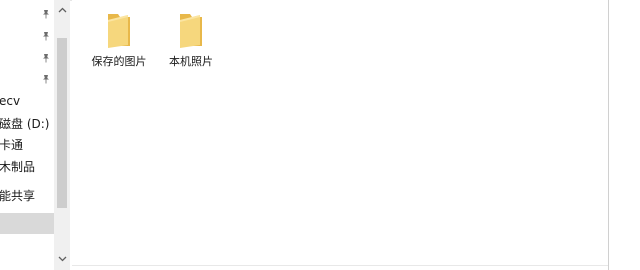 This screenshot has width=640, height=270. I want to click on chevron-up-icon, so click(62, 9).